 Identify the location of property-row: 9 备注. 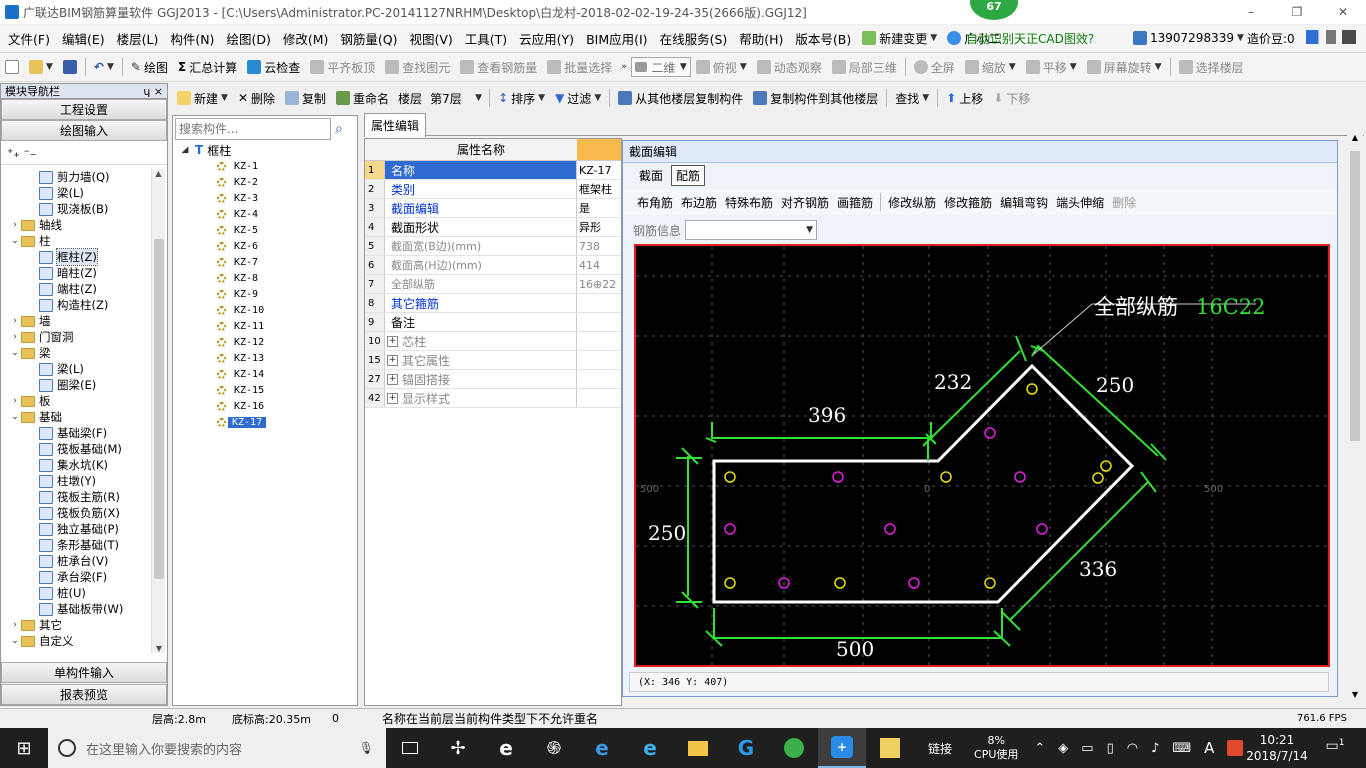
(493, 322).